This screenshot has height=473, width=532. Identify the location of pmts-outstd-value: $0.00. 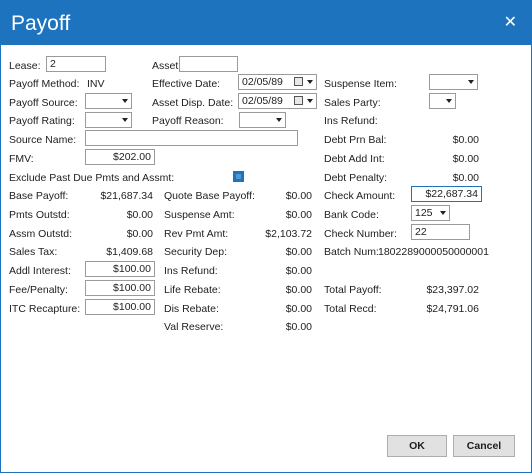
(139, 215).